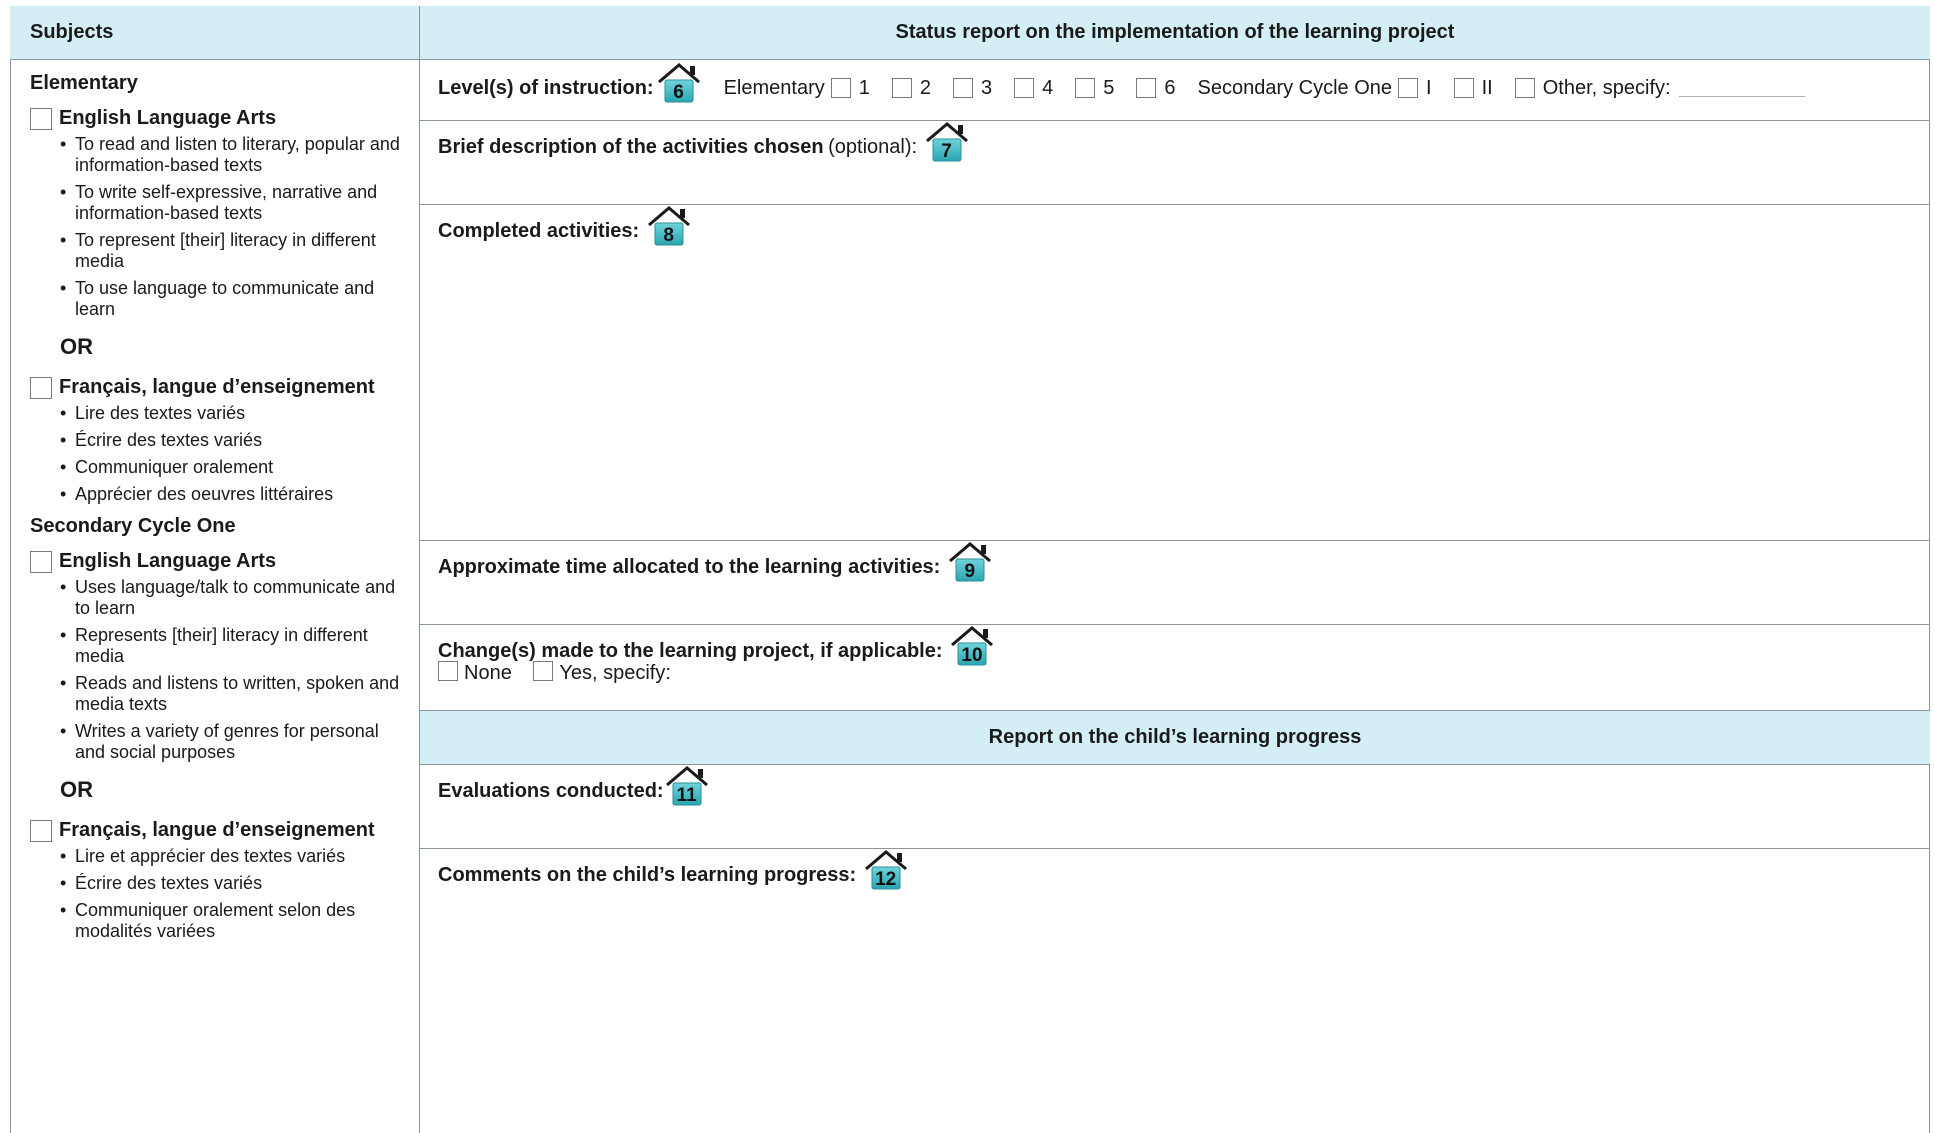 This screenshot has width=1935, height=1133. Describe the element at coordinates (543, 671) in the screenshot. I see `yes-checkbox` at that location.